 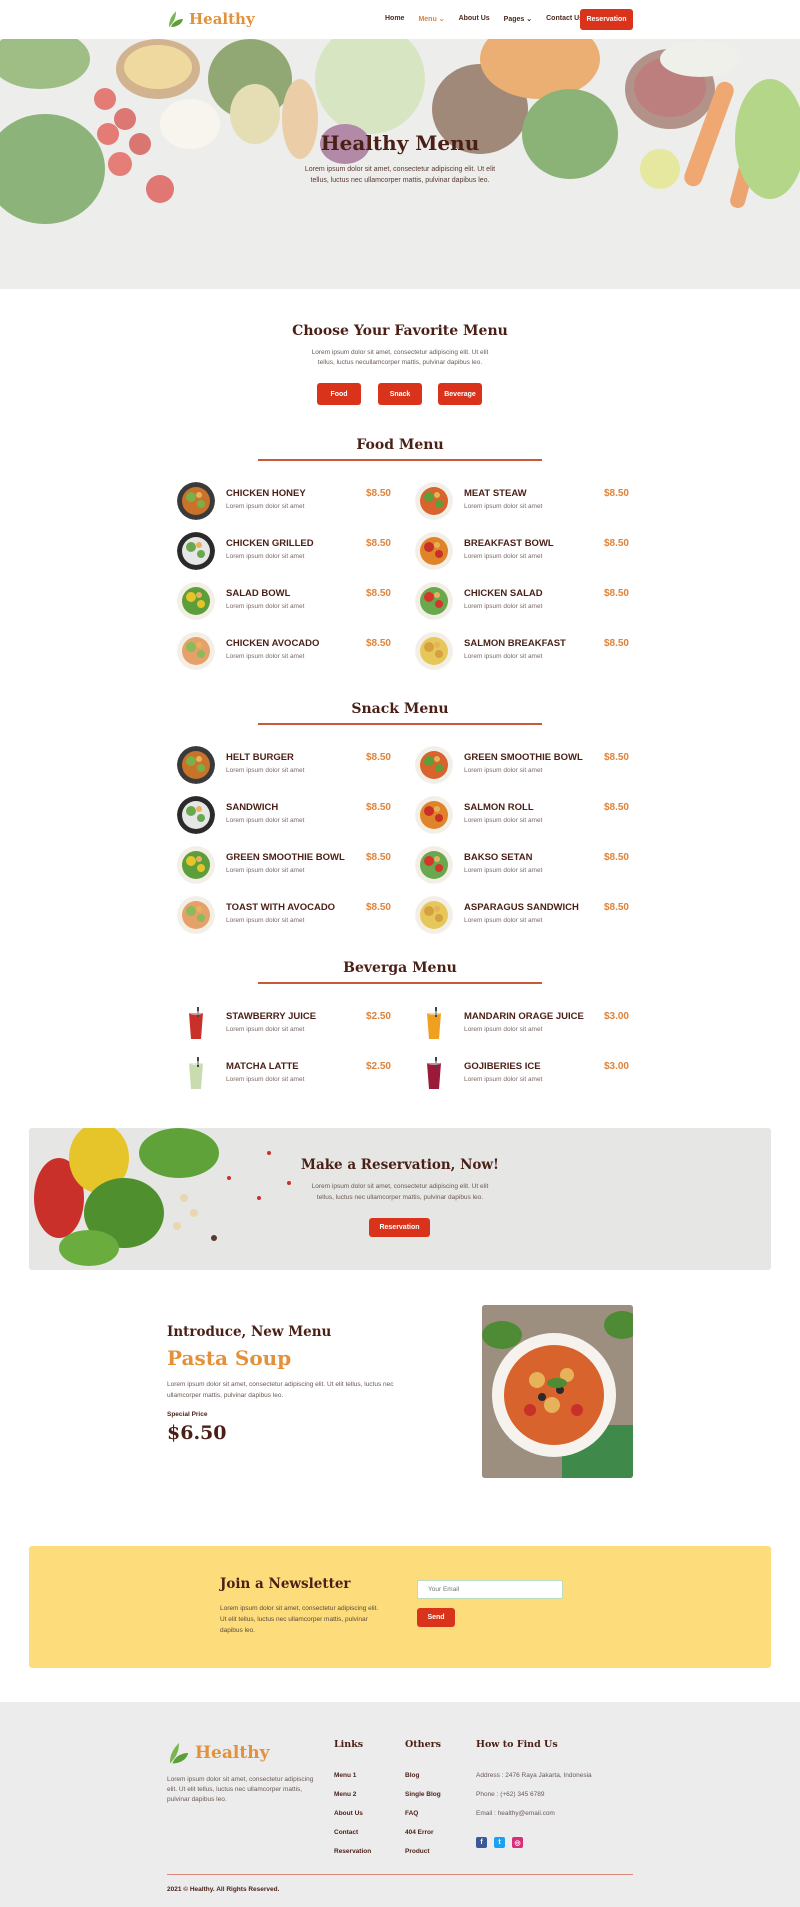 I want to click on footer-link-about: About Us, so click(x=348, y=1813).